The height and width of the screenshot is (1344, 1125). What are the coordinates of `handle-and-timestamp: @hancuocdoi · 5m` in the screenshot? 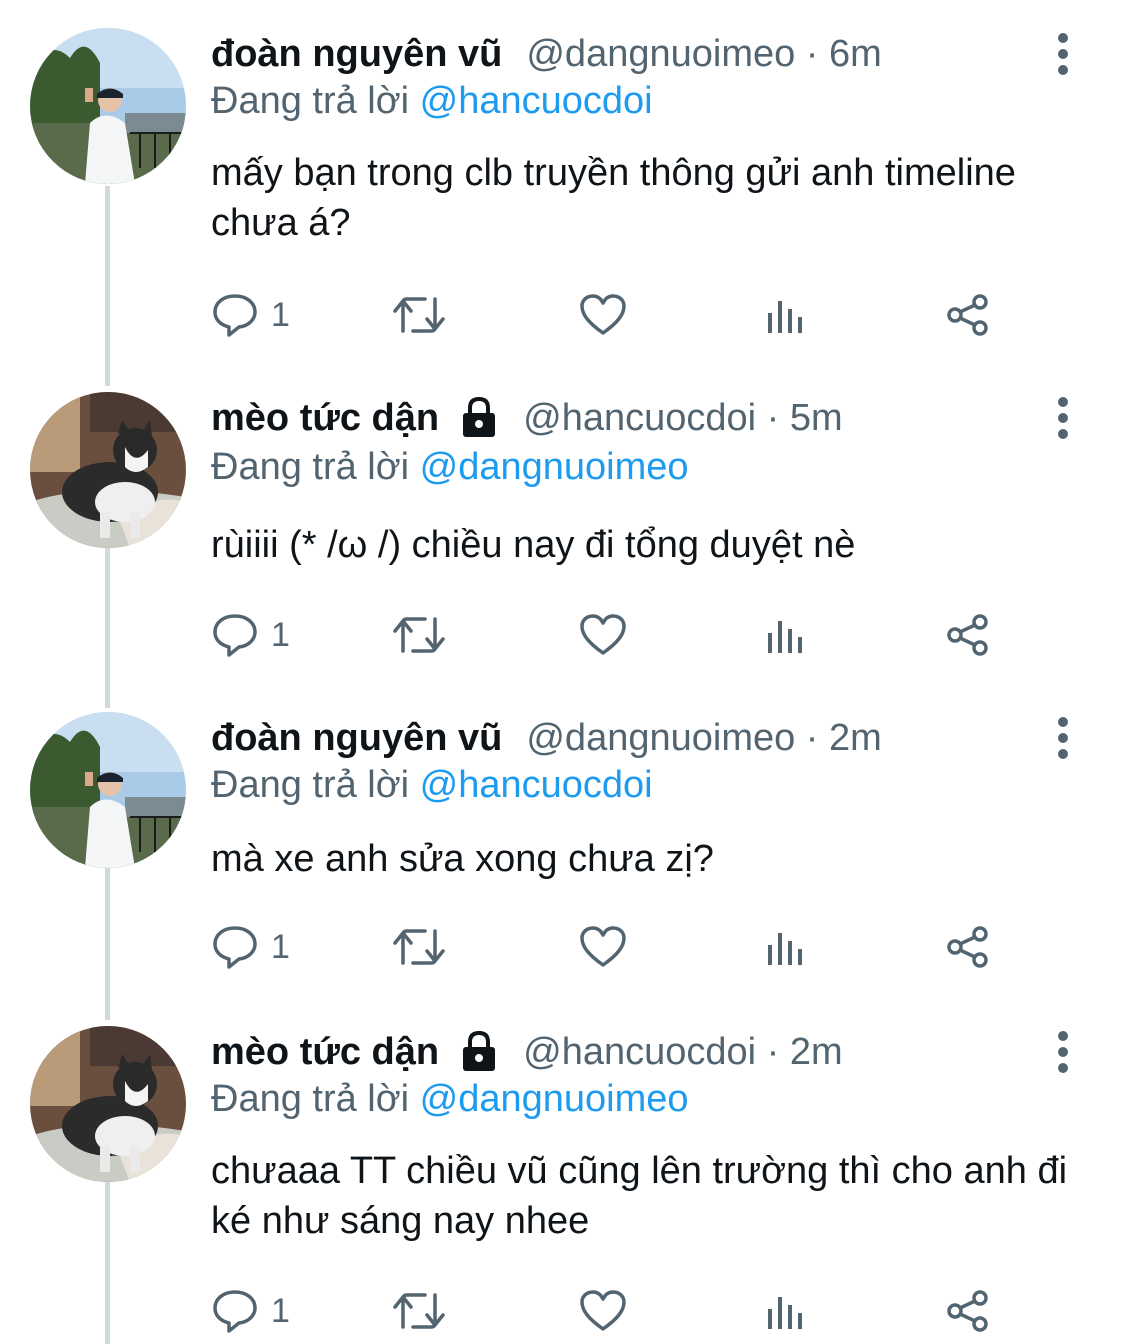 It's located at (683, 418).